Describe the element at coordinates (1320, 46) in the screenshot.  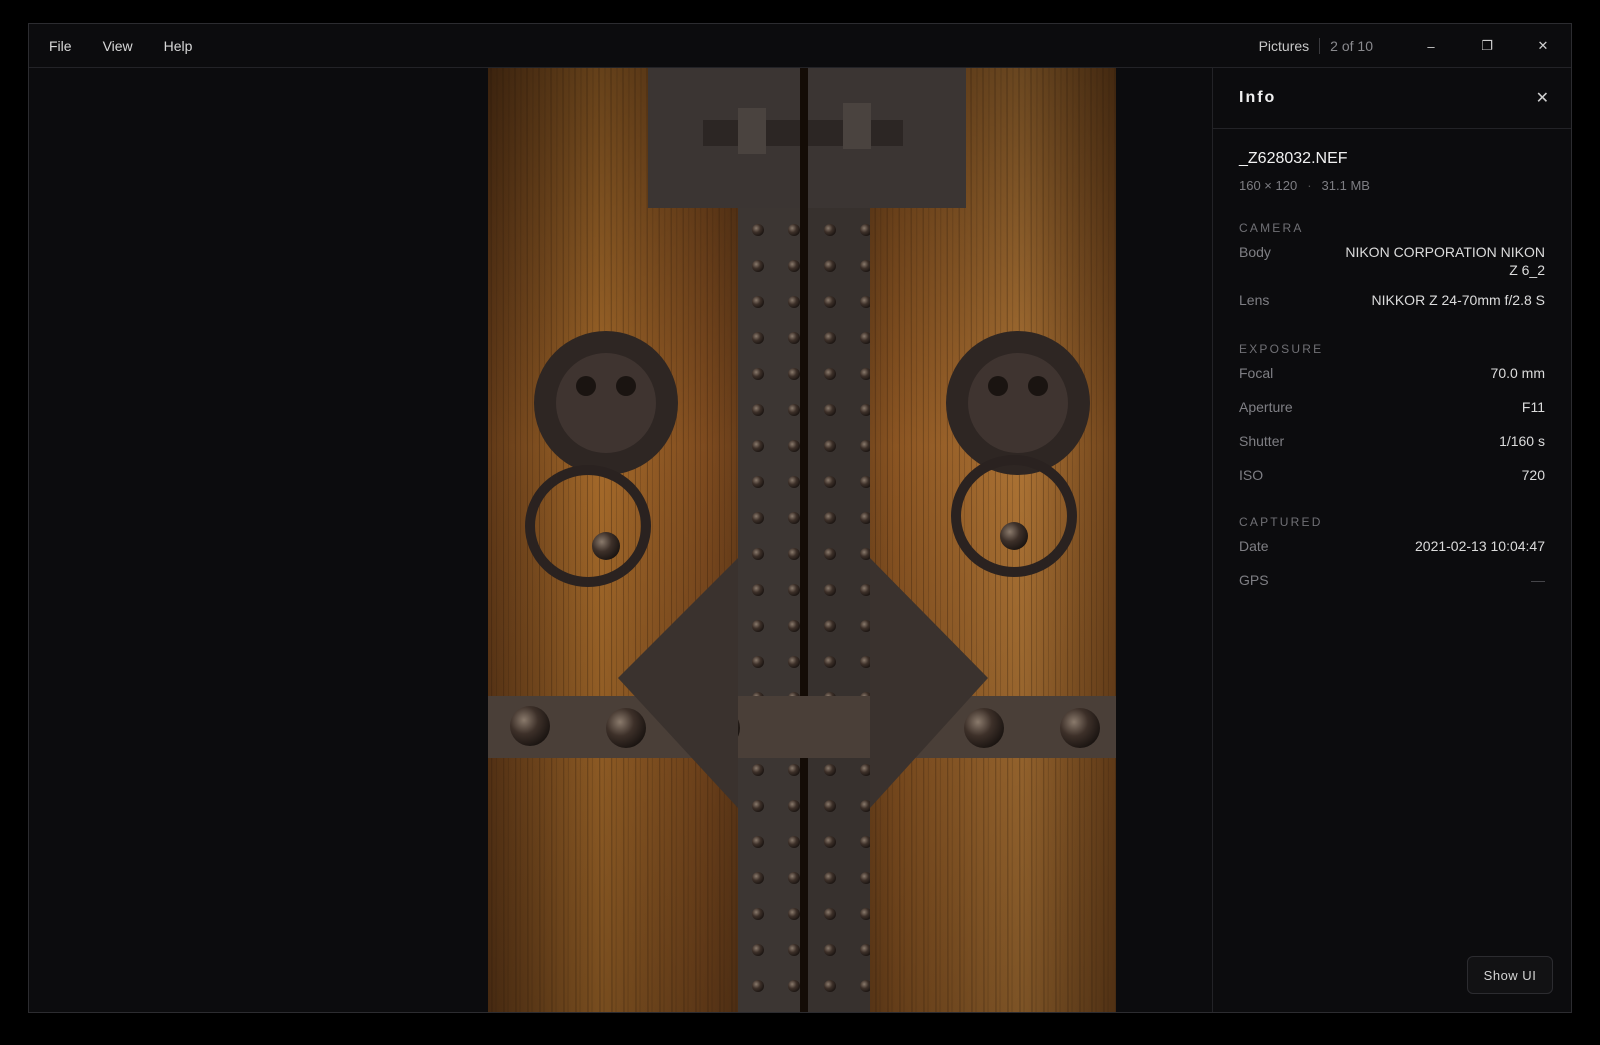
I see `title-divider` at that location.